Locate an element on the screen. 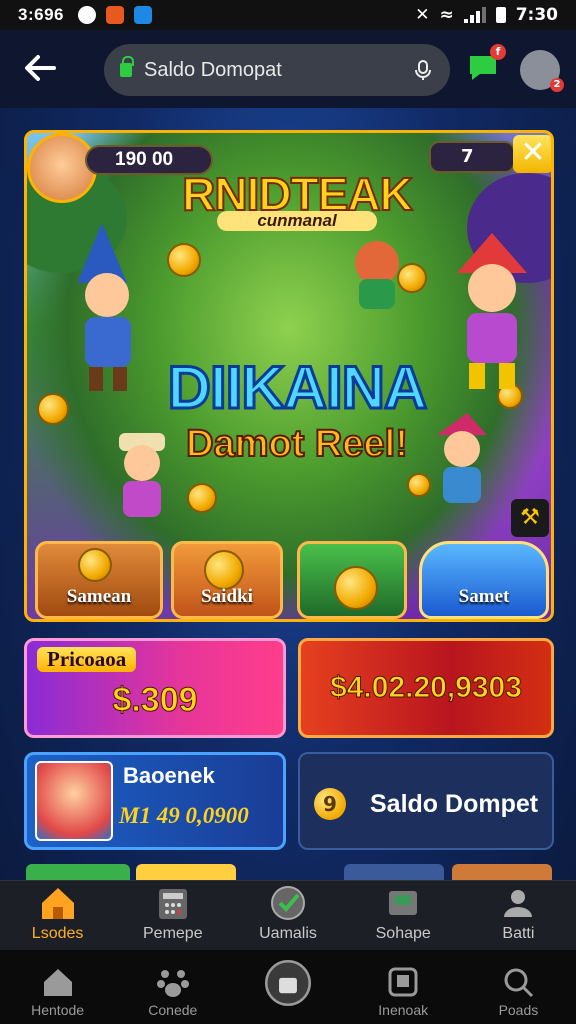 Image resolution: width=576 pixels, height=1024 pixels. status-time: 3:696 is located at coordinates (41, 14).